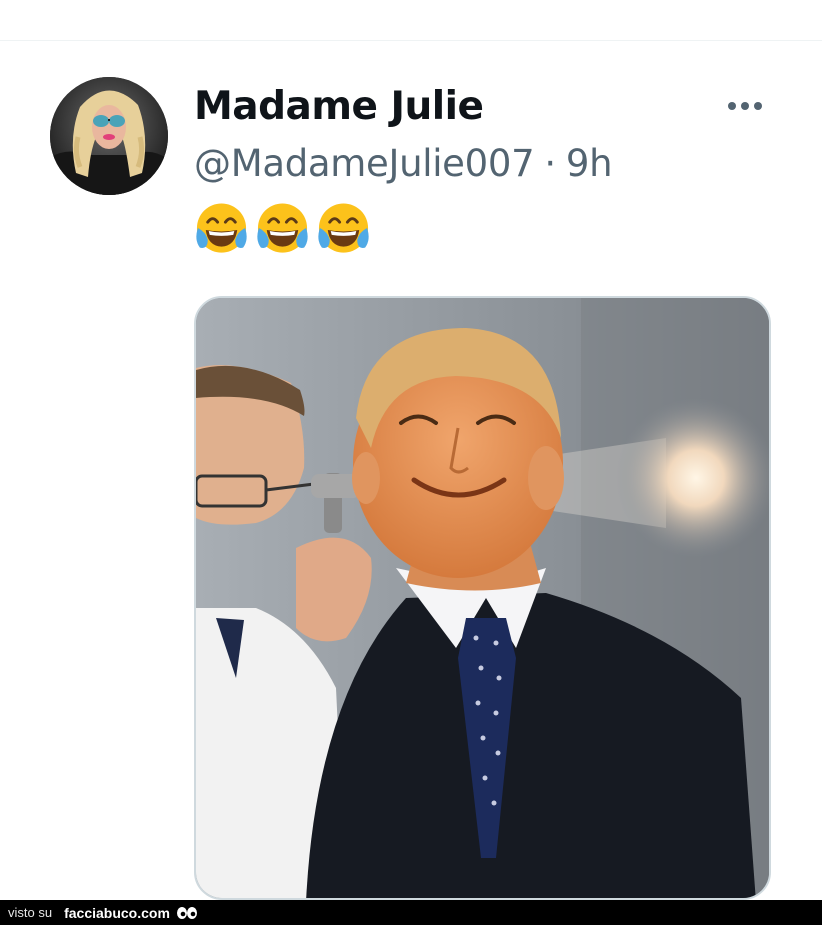  I want to click on top-divider, so click(411, 40).